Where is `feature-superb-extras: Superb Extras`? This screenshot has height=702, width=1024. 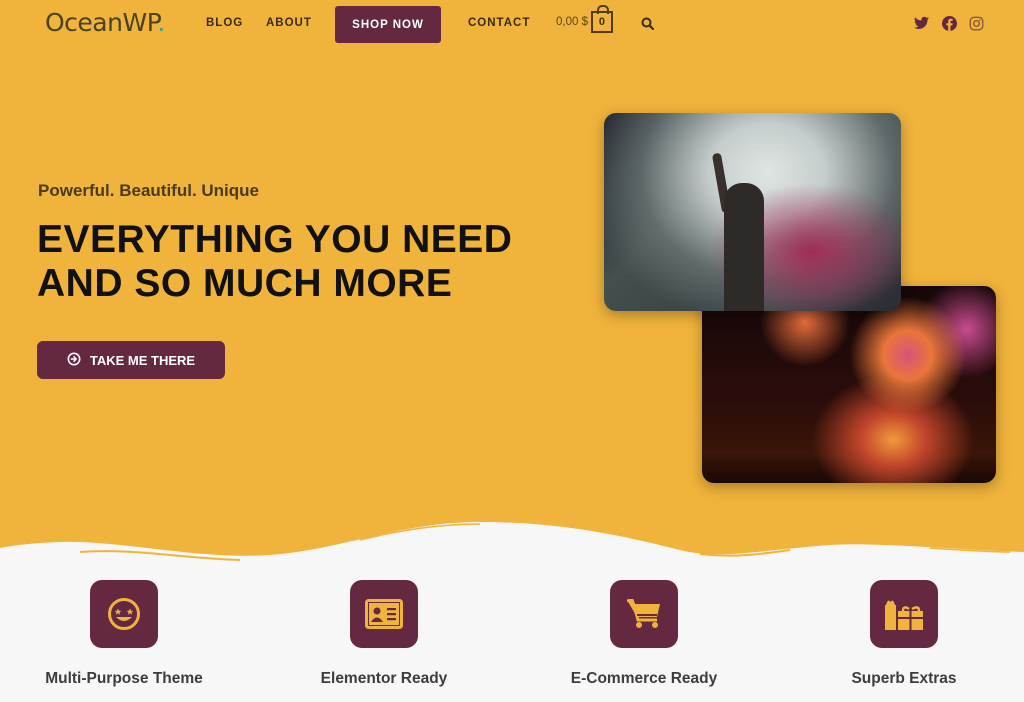
feature-superb-extras: Superb Extras is located at coordinates (904, 634).